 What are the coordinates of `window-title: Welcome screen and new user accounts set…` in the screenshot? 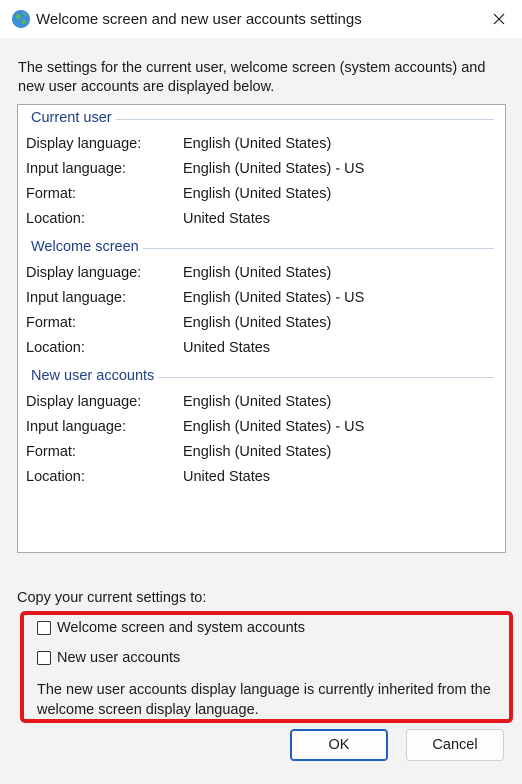 It's located at (199, 19).